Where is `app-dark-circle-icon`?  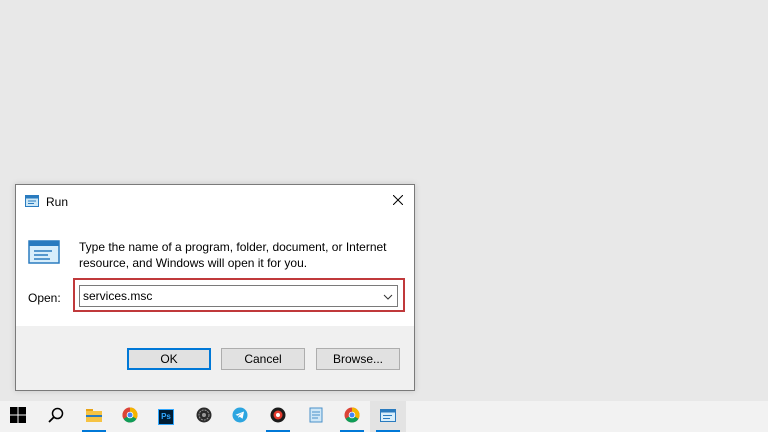
app-dark-circle-icon is located at coordinates (204, 416).